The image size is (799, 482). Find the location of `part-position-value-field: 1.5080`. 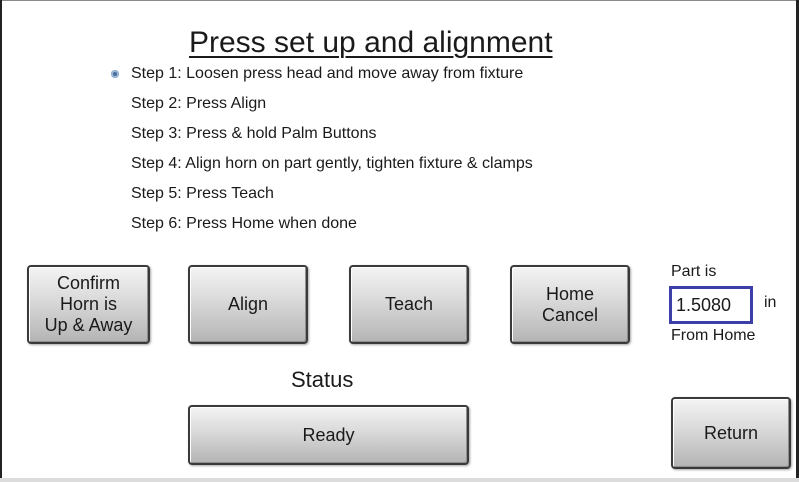

part-position-value-field: 1.5080 is located at coordinates (711, 305).